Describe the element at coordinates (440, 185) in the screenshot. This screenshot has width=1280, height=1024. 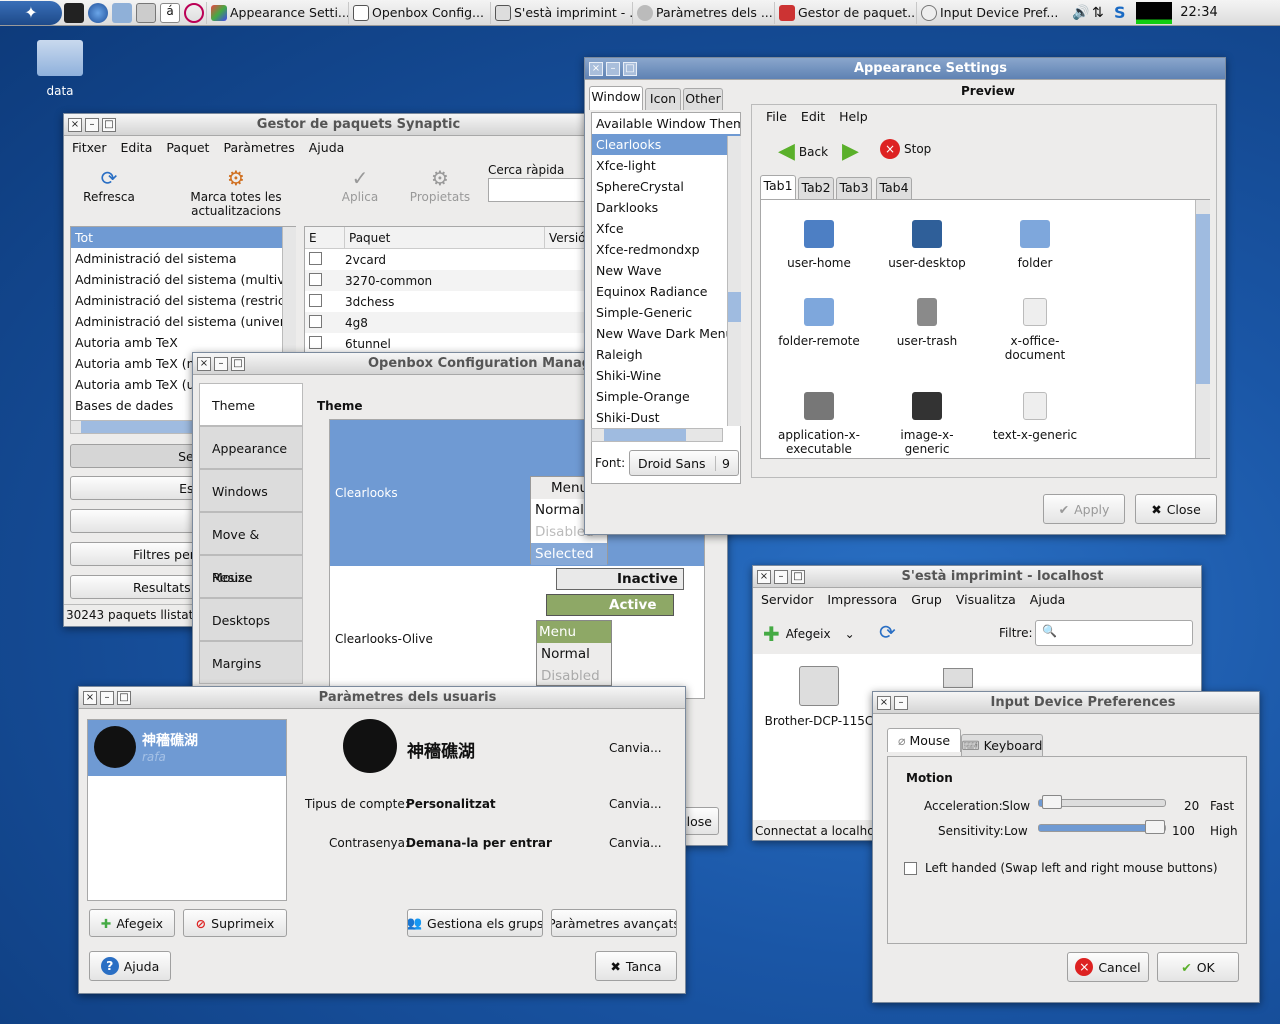
I see `properties-button: ⚙ Propietats` at that location.